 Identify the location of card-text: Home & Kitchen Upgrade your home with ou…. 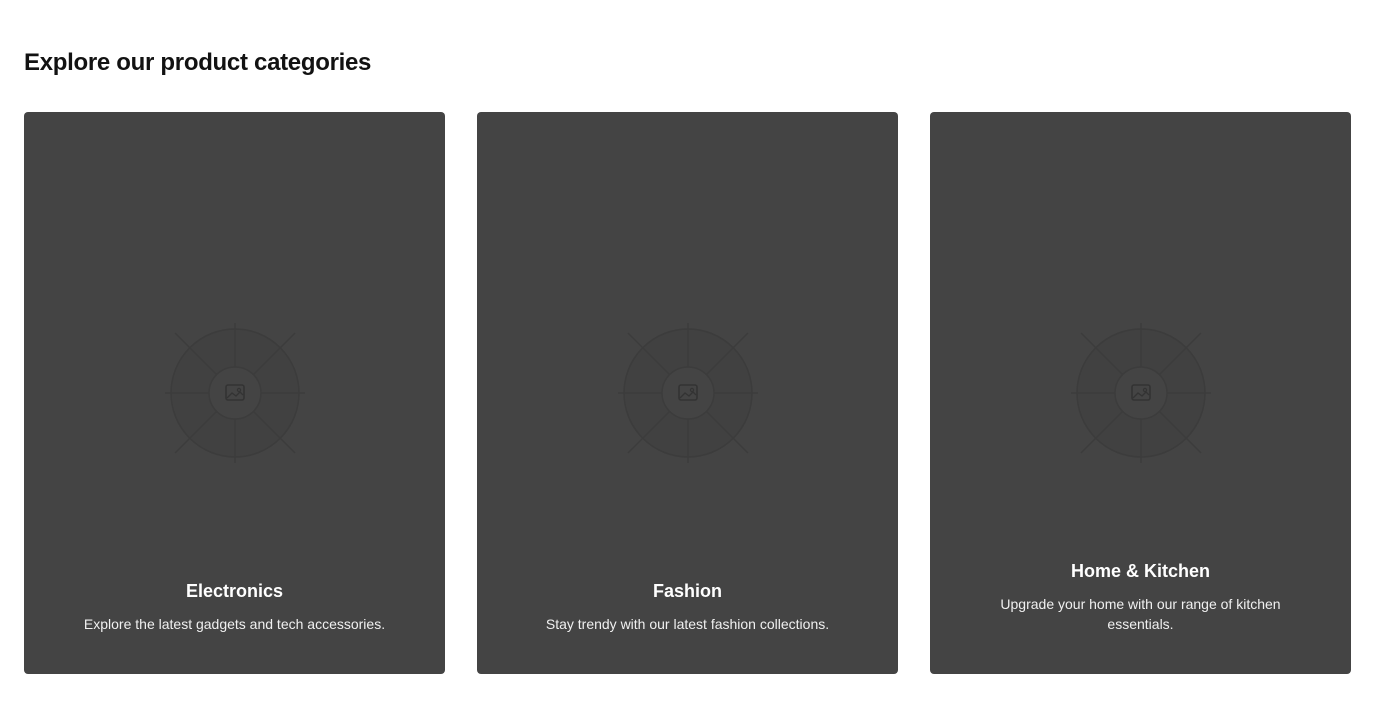
(1140, 596).